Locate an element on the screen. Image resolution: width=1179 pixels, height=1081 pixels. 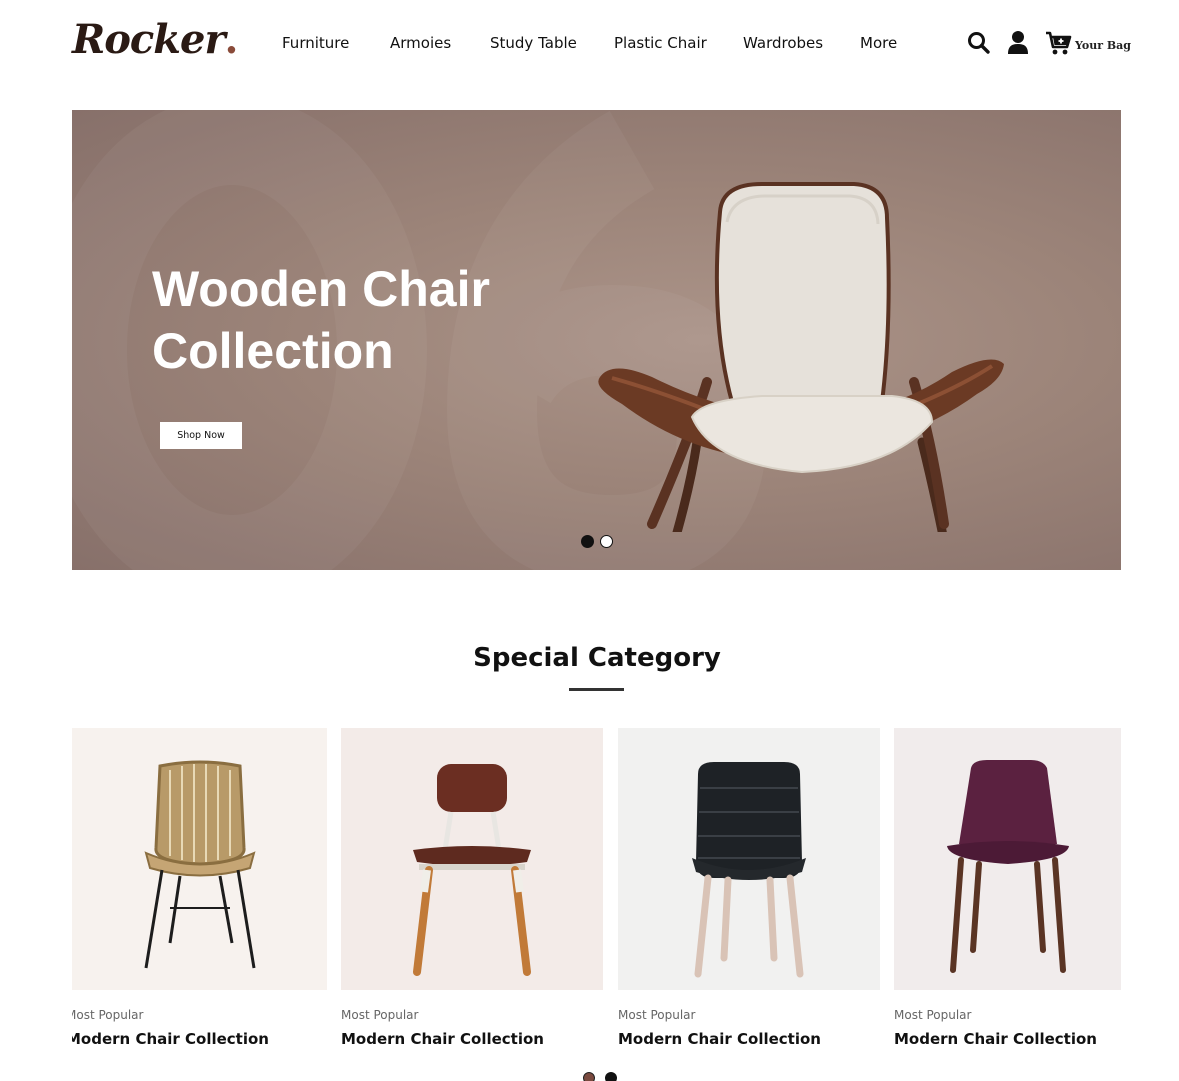
hero-pagination is located at coordinates (597, 541).